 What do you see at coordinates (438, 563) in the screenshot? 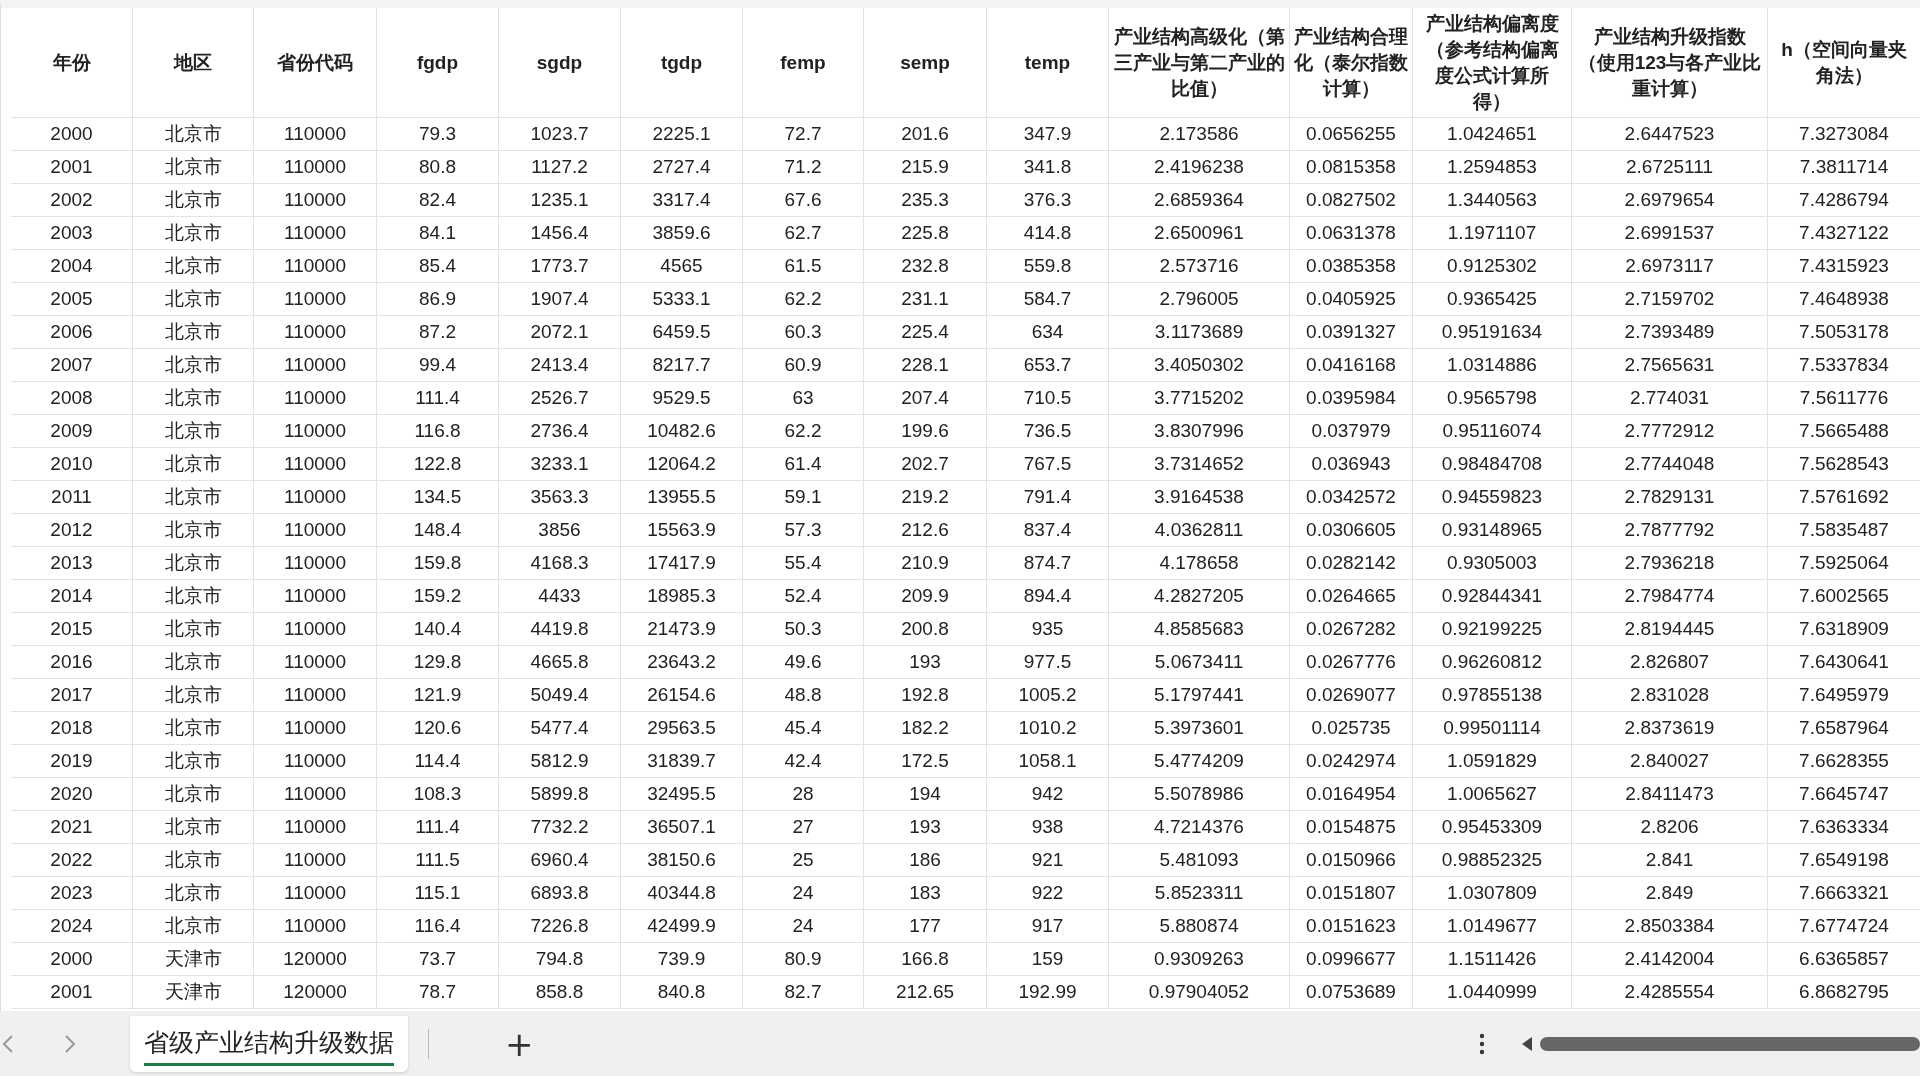
I see `table-cell: 159.8` at bounding box center [438, 563].